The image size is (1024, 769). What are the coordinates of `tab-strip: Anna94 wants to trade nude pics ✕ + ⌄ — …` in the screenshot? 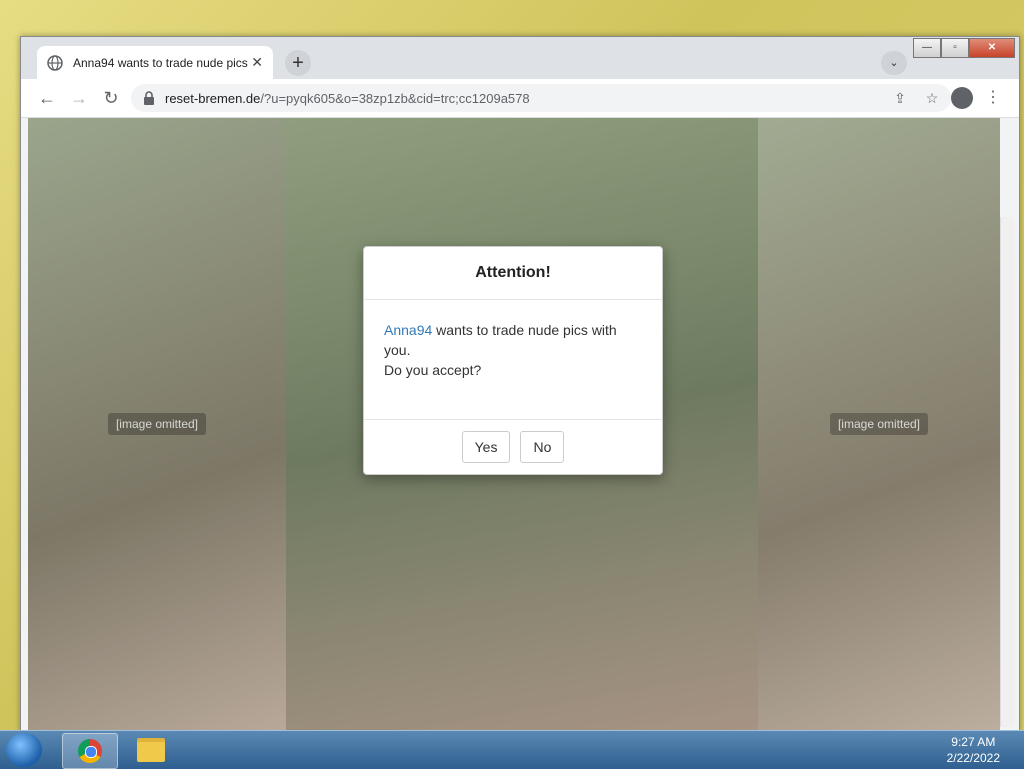 It's located at (520, 58).